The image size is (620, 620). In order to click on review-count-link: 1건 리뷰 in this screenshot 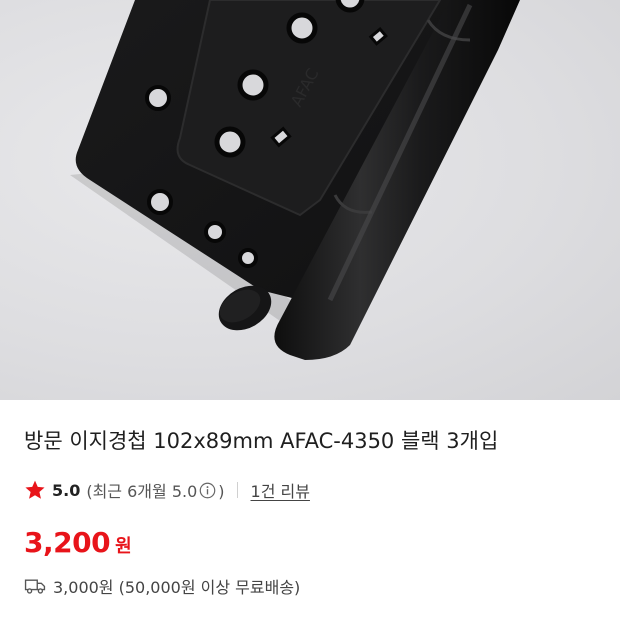, I will do `click(280, 490)`.